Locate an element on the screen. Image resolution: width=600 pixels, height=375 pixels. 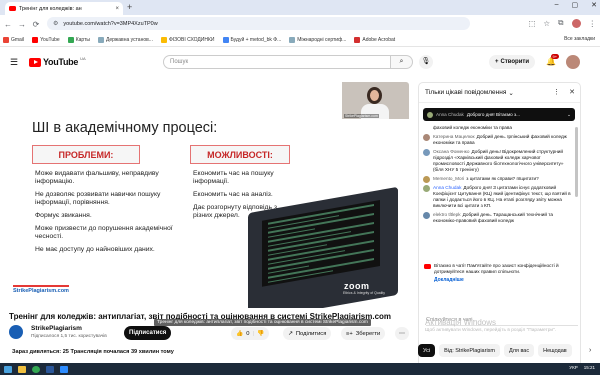
like-button: 👍 0 | 👎 is located at coordinates (250, 333).